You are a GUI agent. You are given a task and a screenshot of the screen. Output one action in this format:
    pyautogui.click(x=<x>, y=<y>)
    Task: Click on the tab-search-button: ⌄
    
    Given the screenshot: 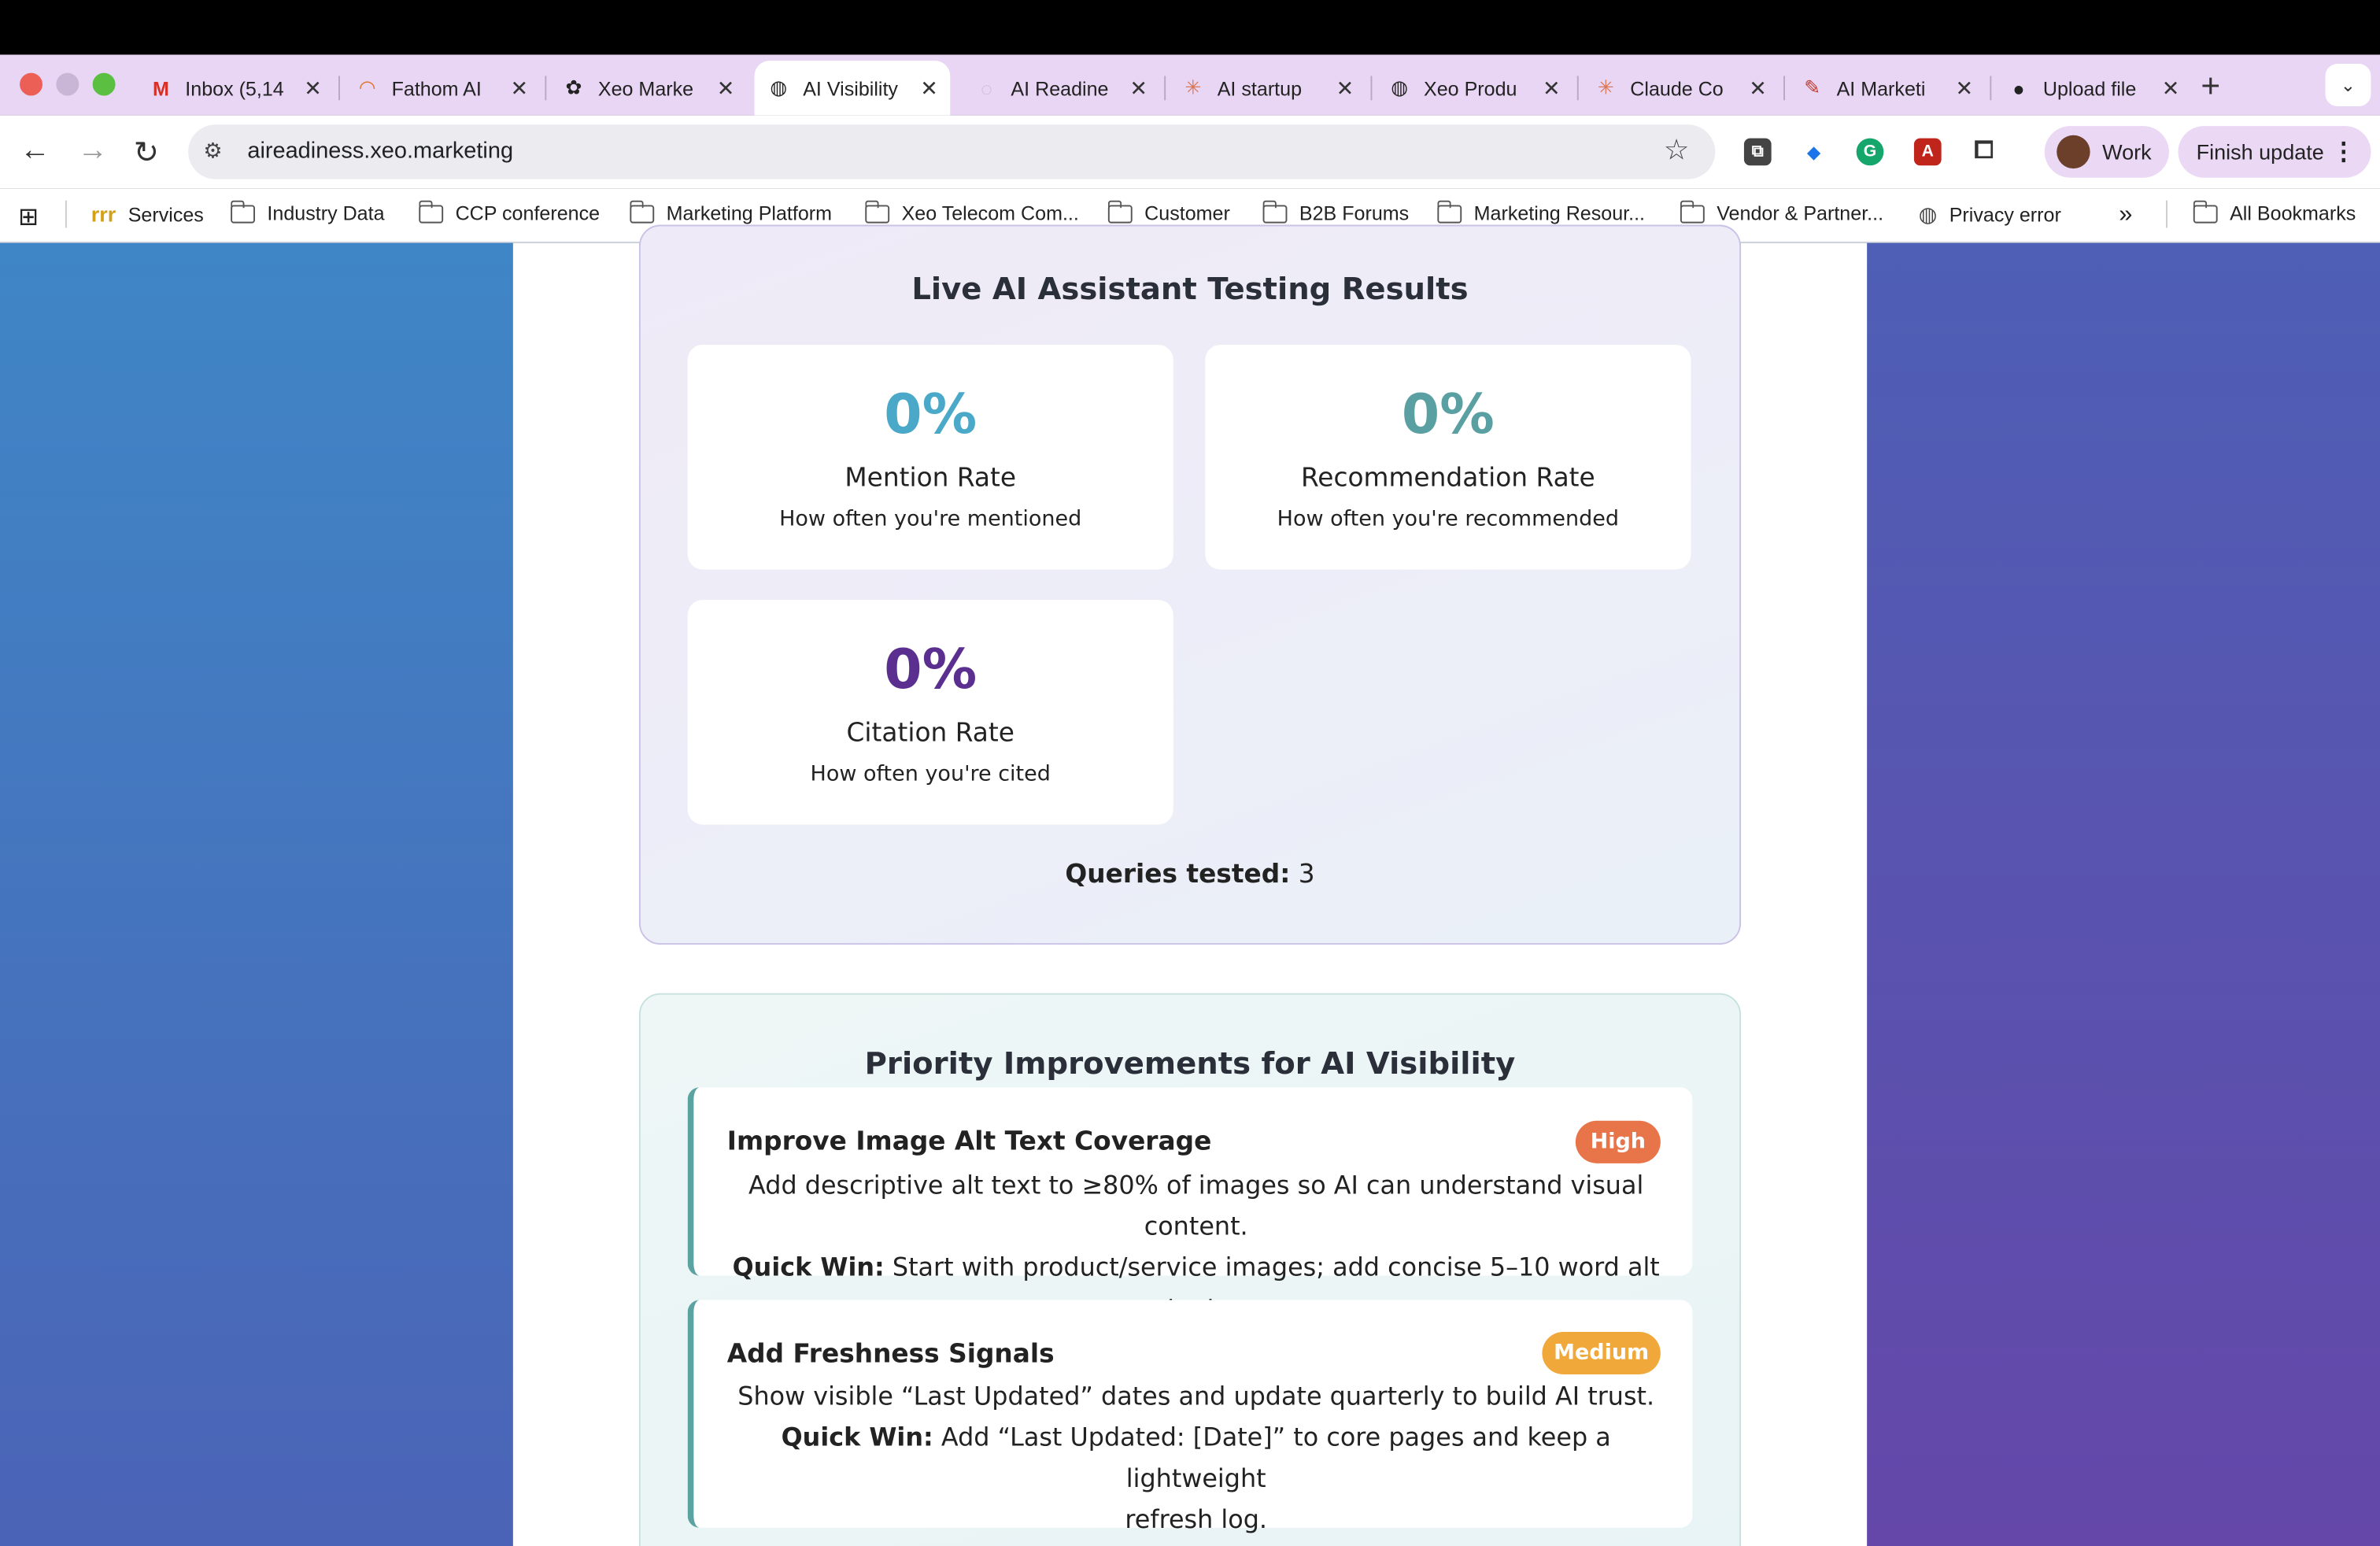 What is the action you would take?
    pyautogui.click(x=2348, y=85)
    